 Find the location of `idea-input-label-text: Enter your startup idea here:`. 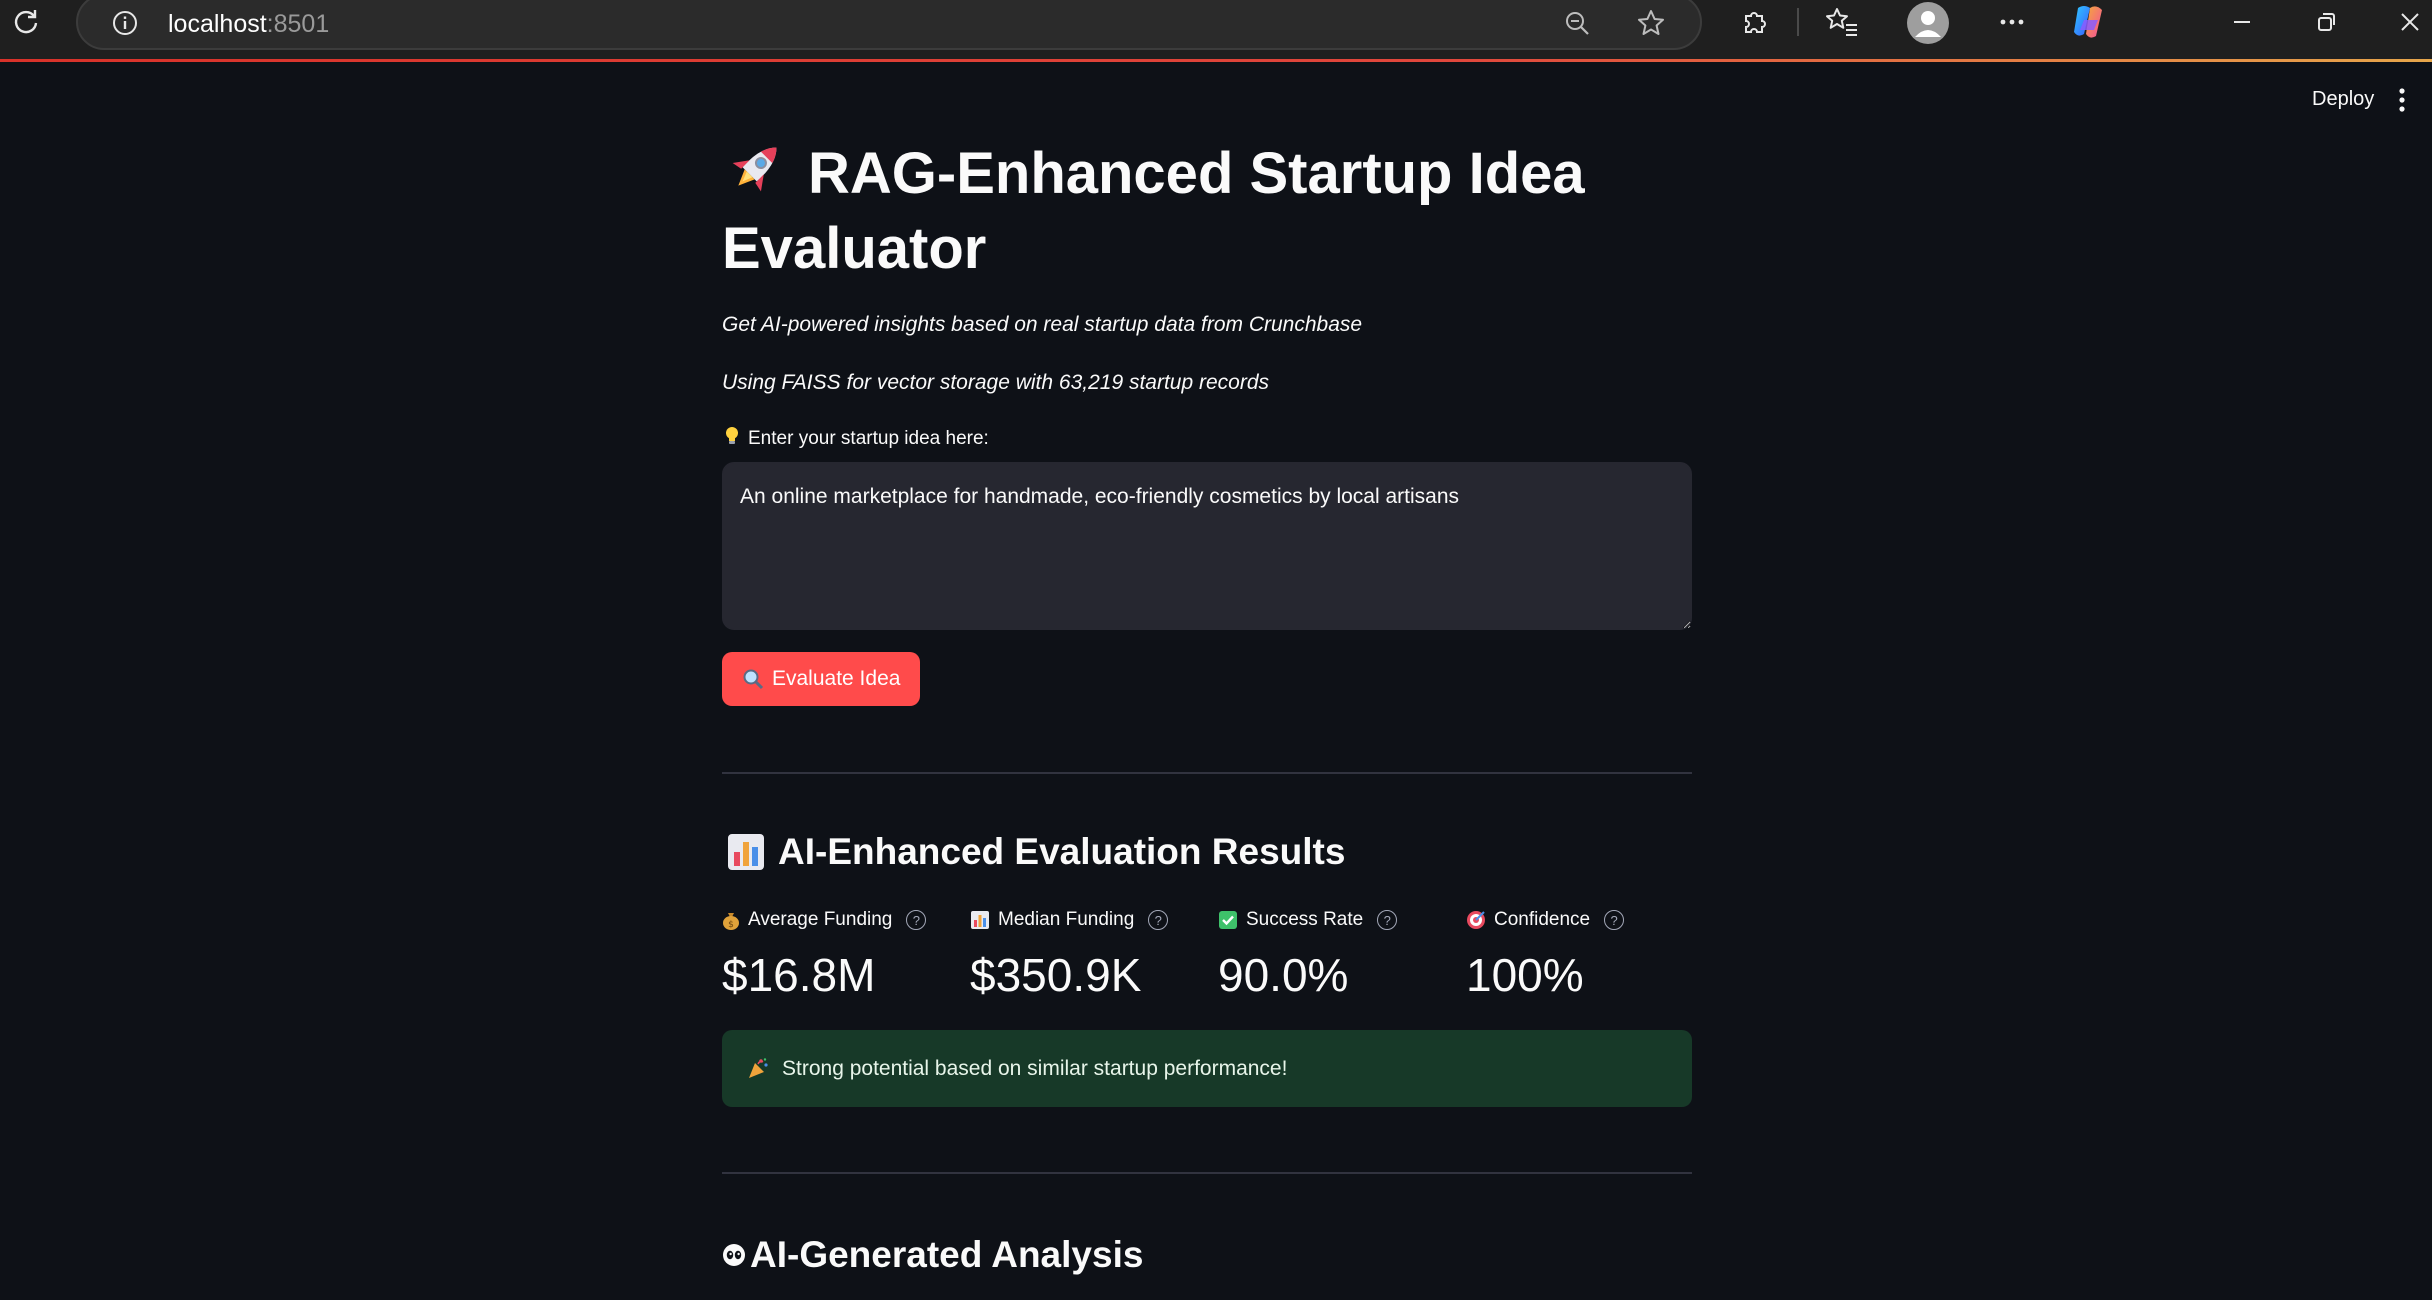

idea-input-label-text: Enter your startup idea here: is located at coordinates (868, 438).